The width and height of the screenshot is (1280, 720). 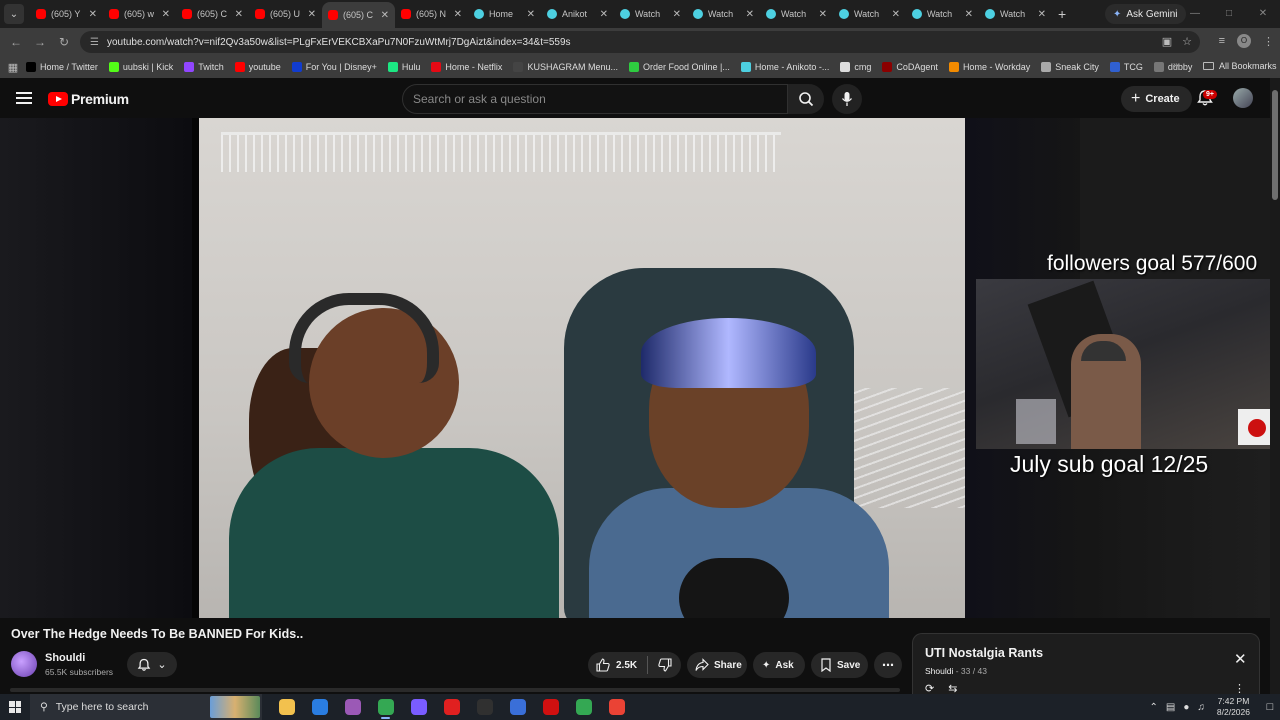 I want to click on share-button: Share, so click(x=717, y=665).